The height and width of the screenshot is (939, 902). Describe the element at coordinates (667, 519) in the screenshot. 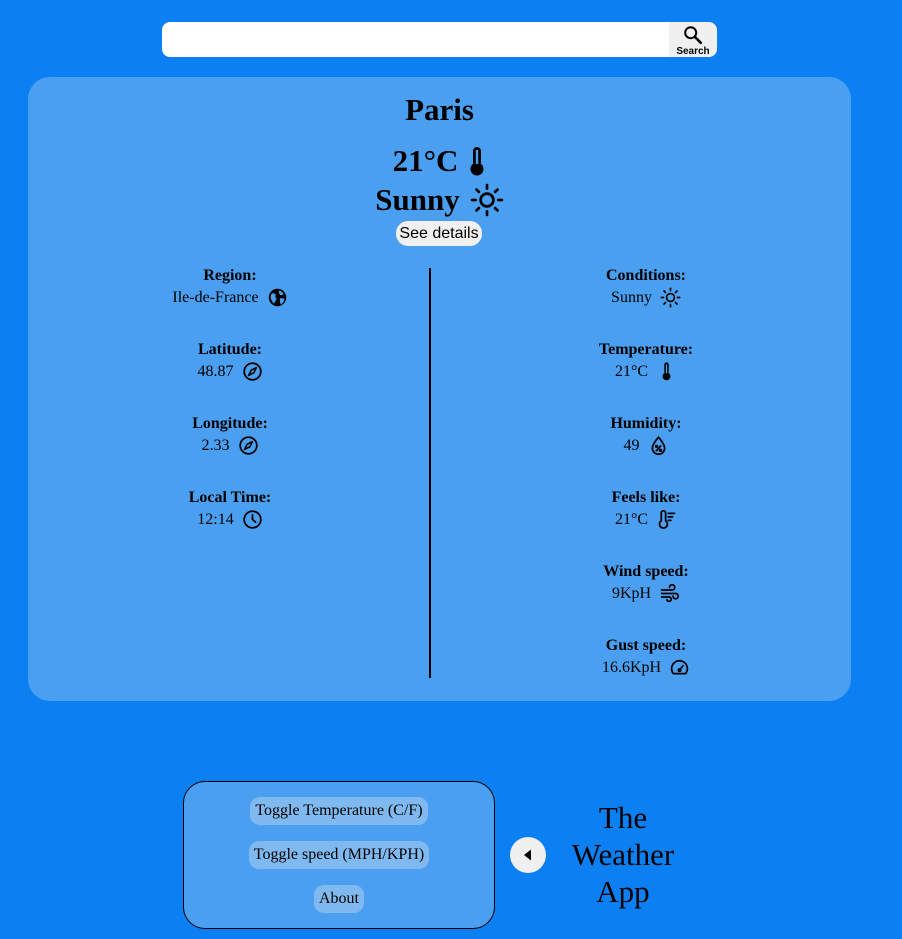

I see `thermometer-low-icon` at that location.